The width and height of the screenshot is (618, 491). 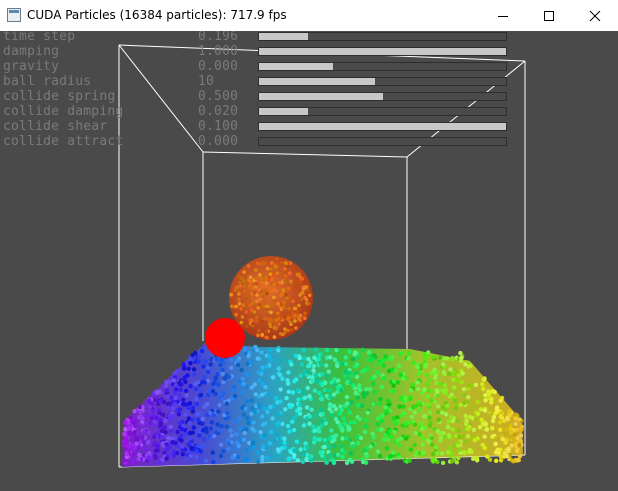 I want to click on param-row-damping: damping 1.000, so click(x=260, y=52).